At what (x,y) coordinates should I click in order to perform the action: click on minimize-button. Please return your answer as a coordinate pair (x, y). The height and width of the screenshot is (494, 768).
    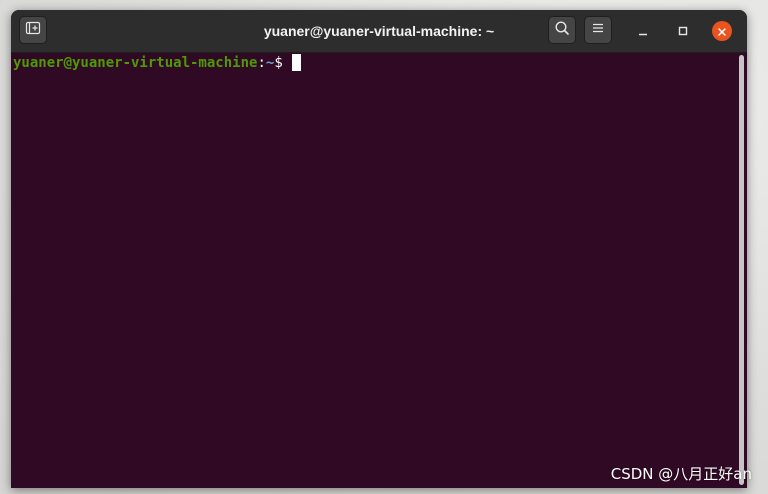
    Looking at the image, I should click on (643, 31).